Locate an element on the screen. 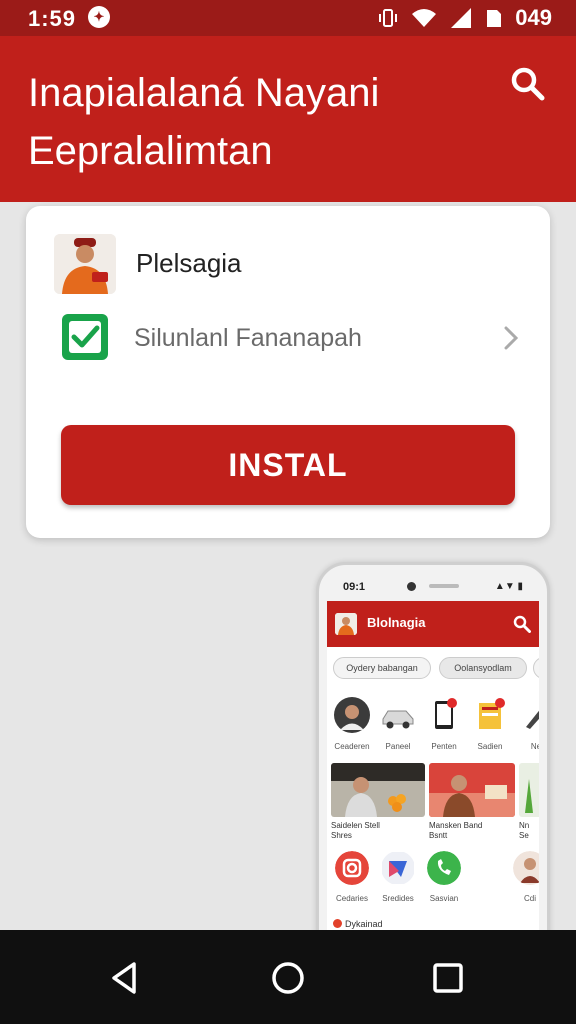  app-info-row: Plelsagia is located at coordinates (292, 264).